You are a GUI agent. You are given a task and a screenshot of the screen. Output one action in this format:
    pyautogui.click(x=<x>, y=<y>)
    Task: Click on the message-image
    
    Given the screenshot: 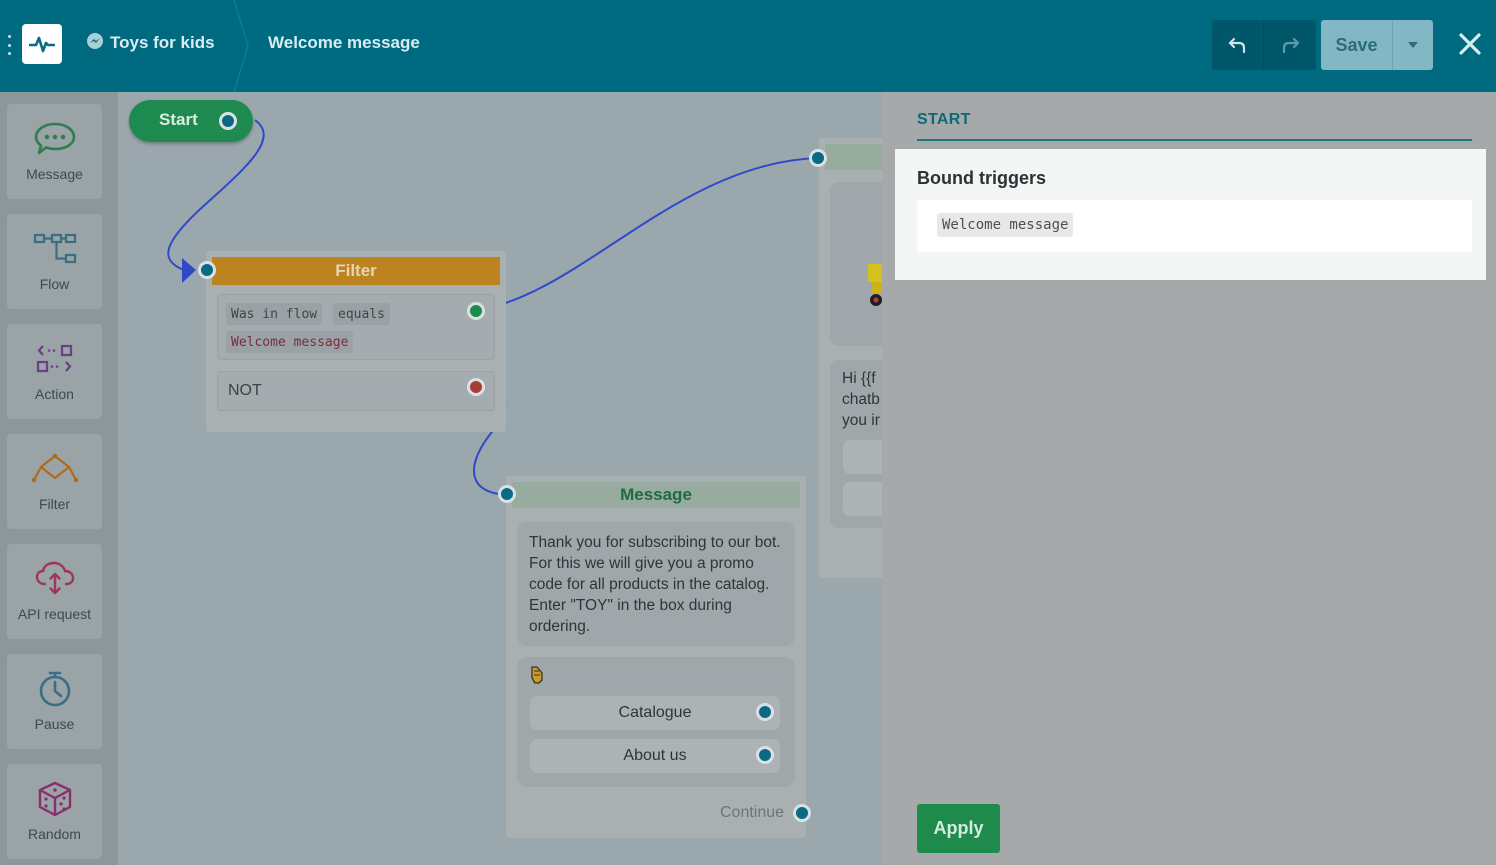 What is the action you would take?
    pyautogui.click(x=856, y=264)
    